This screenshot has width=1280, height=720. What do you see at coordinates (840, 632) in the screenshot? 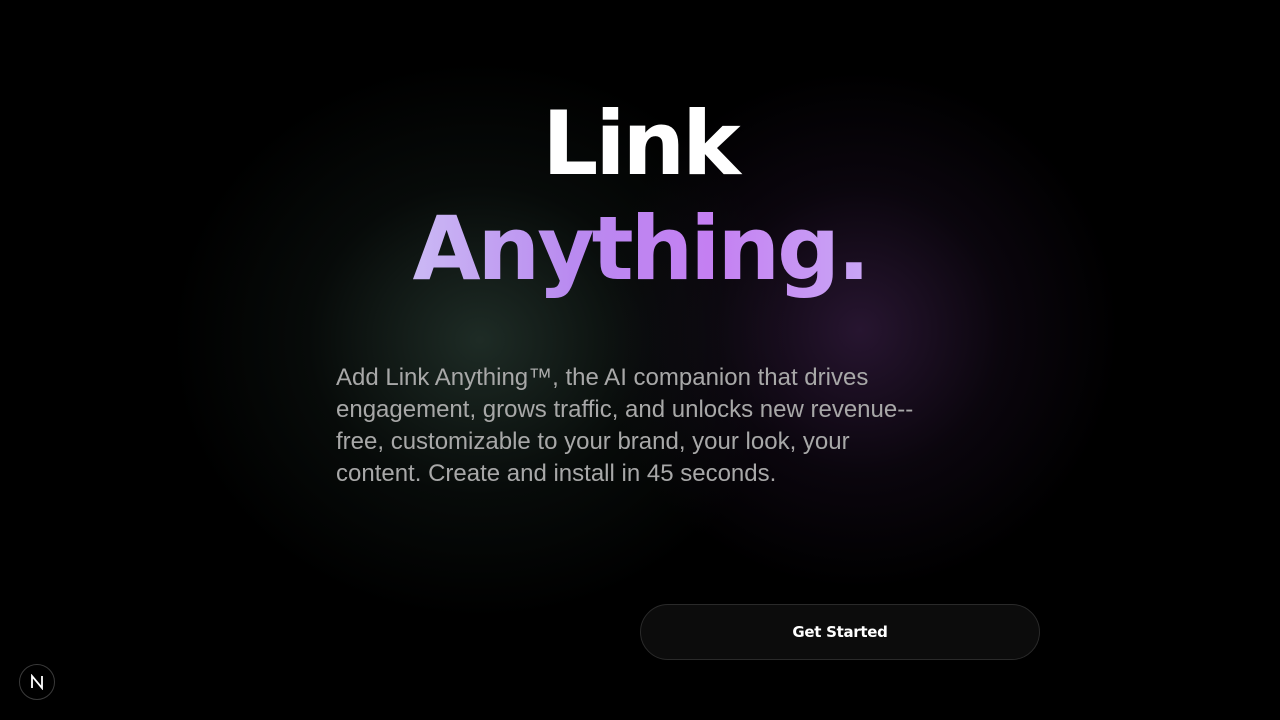
I see `get-started-button: Get Started` at bounding box center [840, 632].